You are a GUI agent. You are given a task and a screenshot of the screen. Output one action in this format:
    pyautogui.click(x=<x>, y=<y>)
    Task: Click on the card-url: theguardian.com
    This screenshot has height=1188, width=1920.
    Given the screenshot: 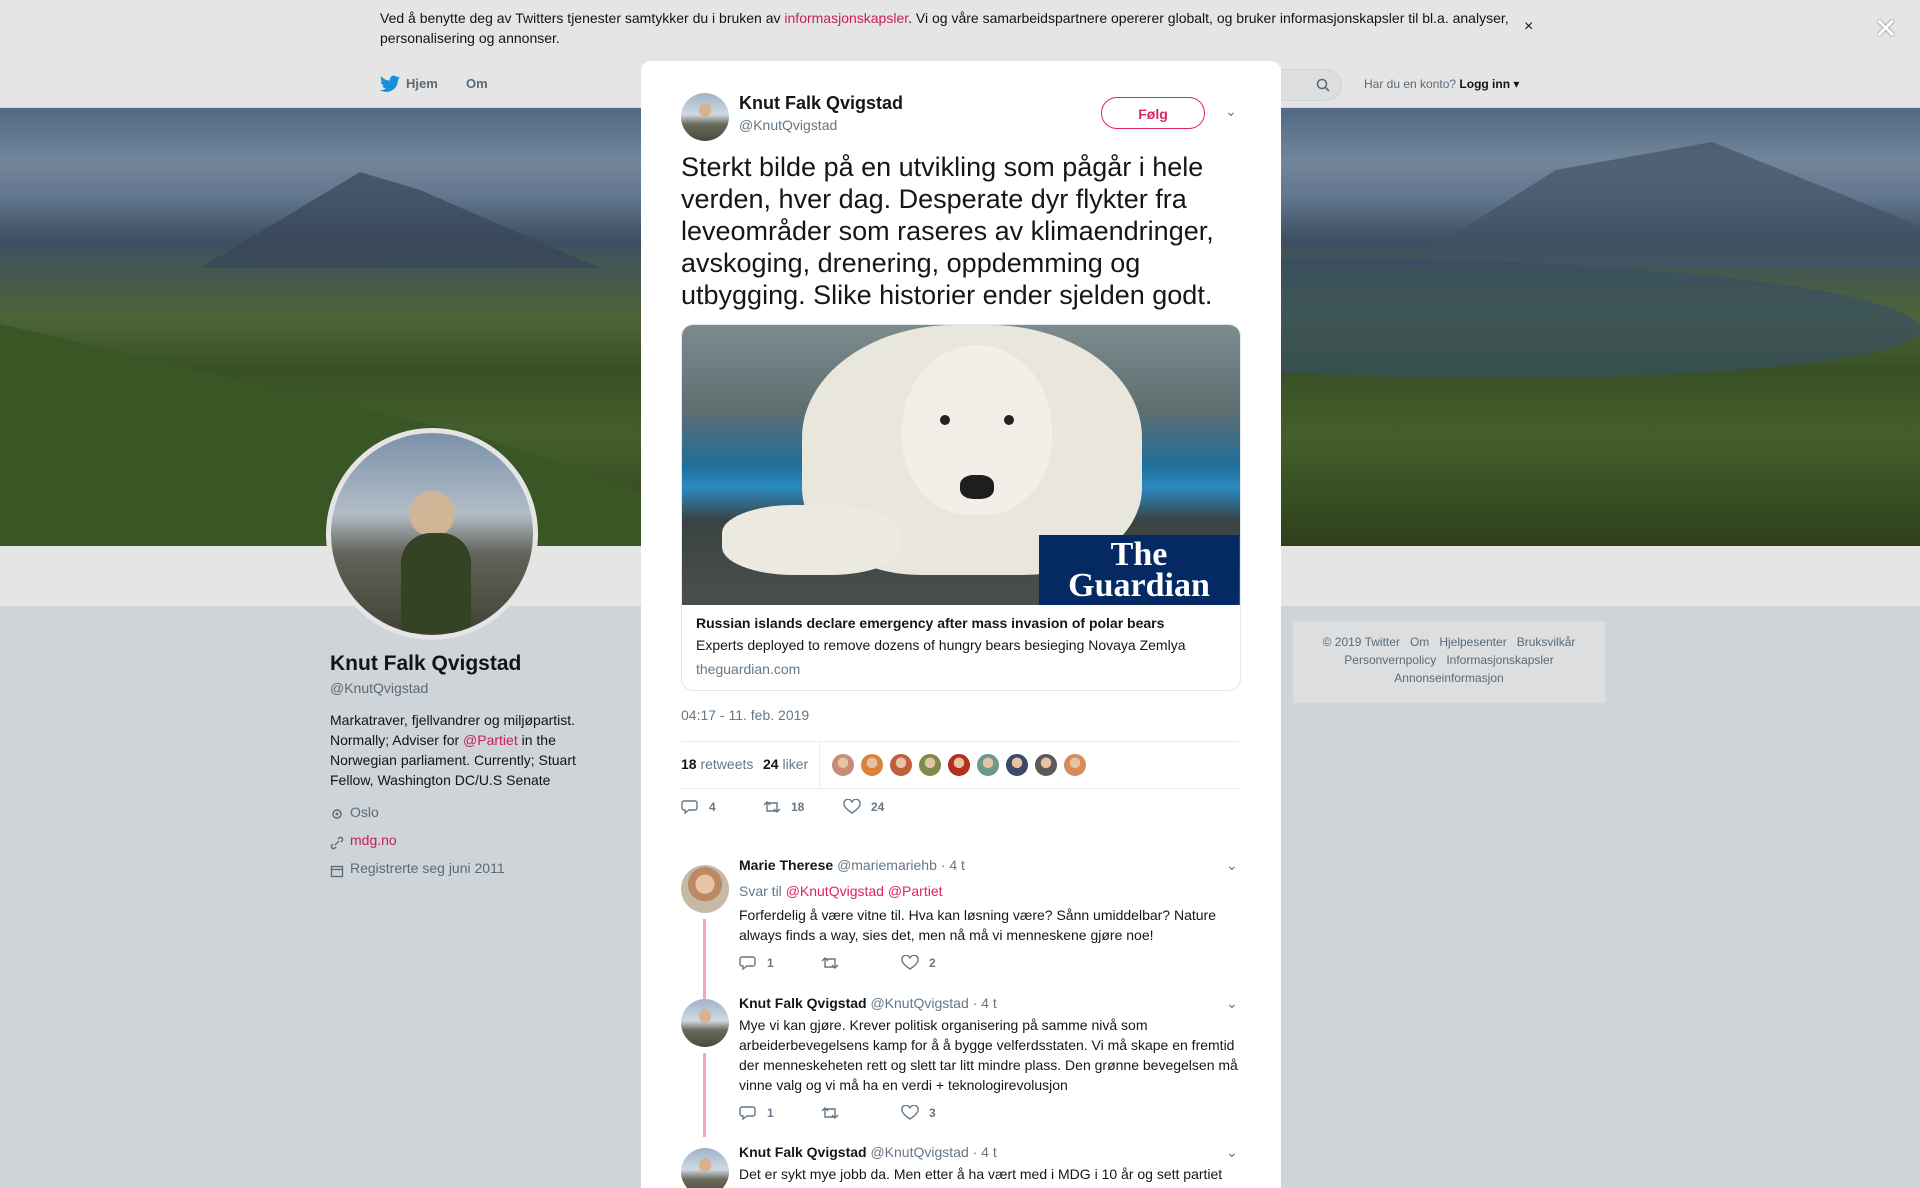 What is the action you would take?
    pyautogui.click(x=748, y=669)
    